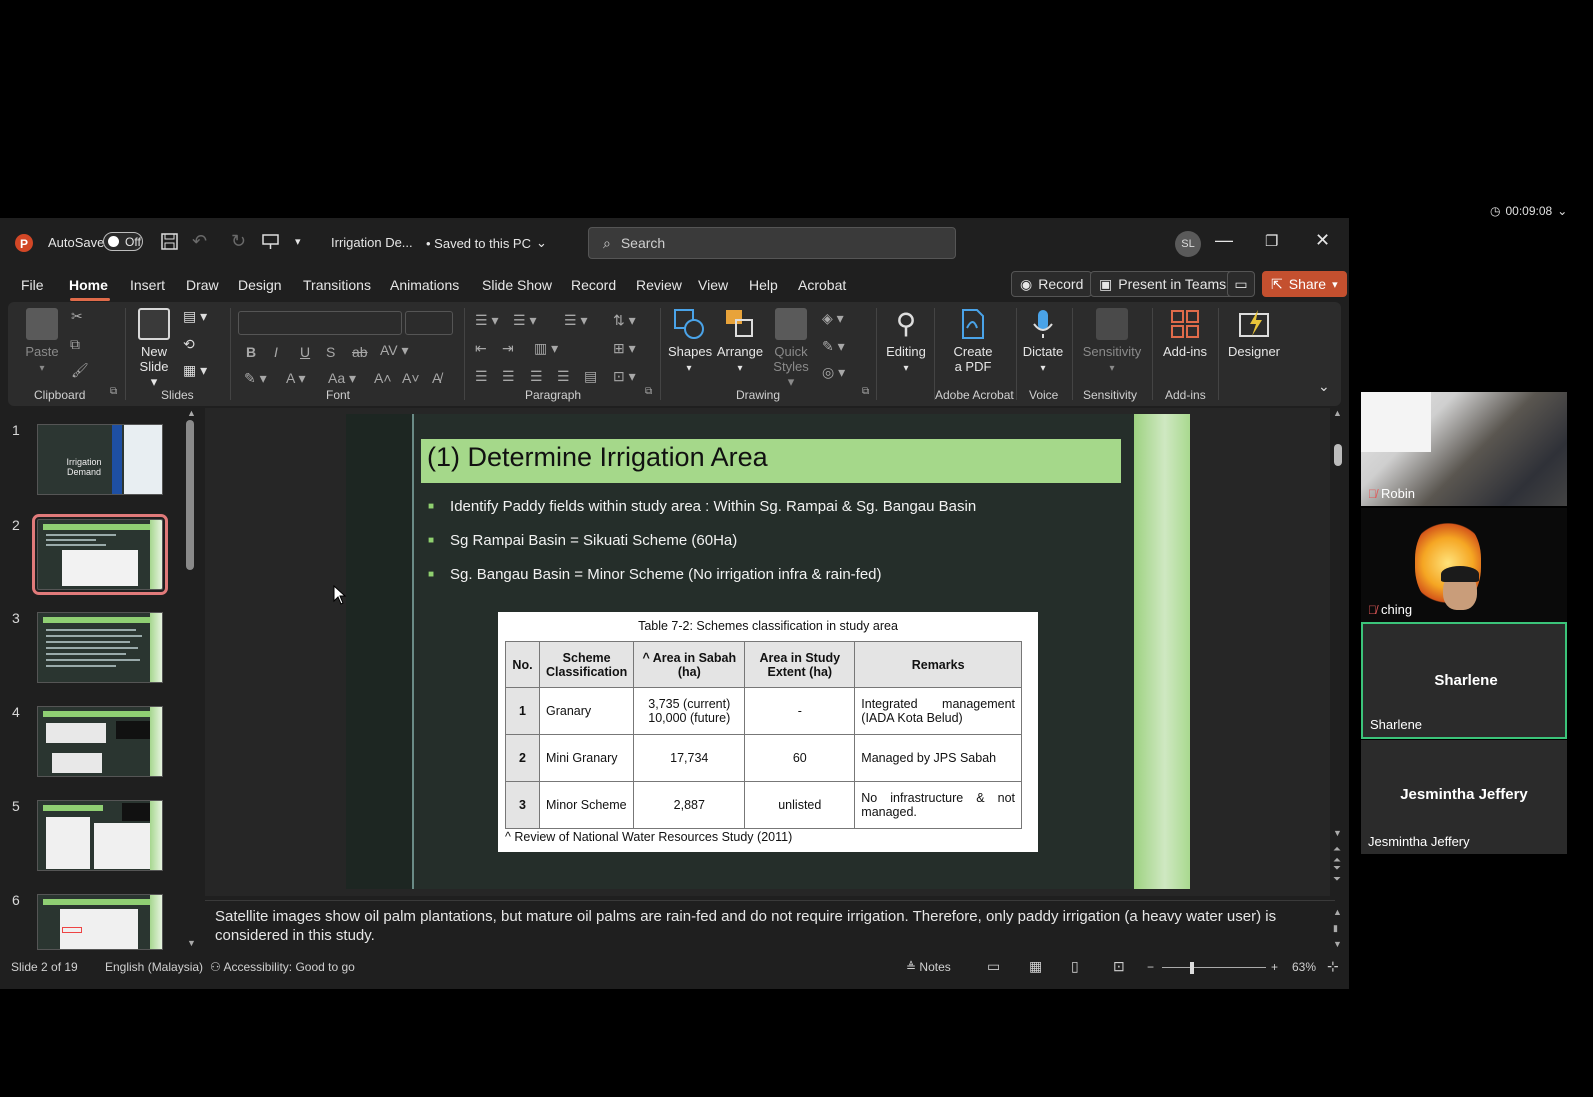  I want to click on notes-toggle: ≜ Notes, so click(928, 967).